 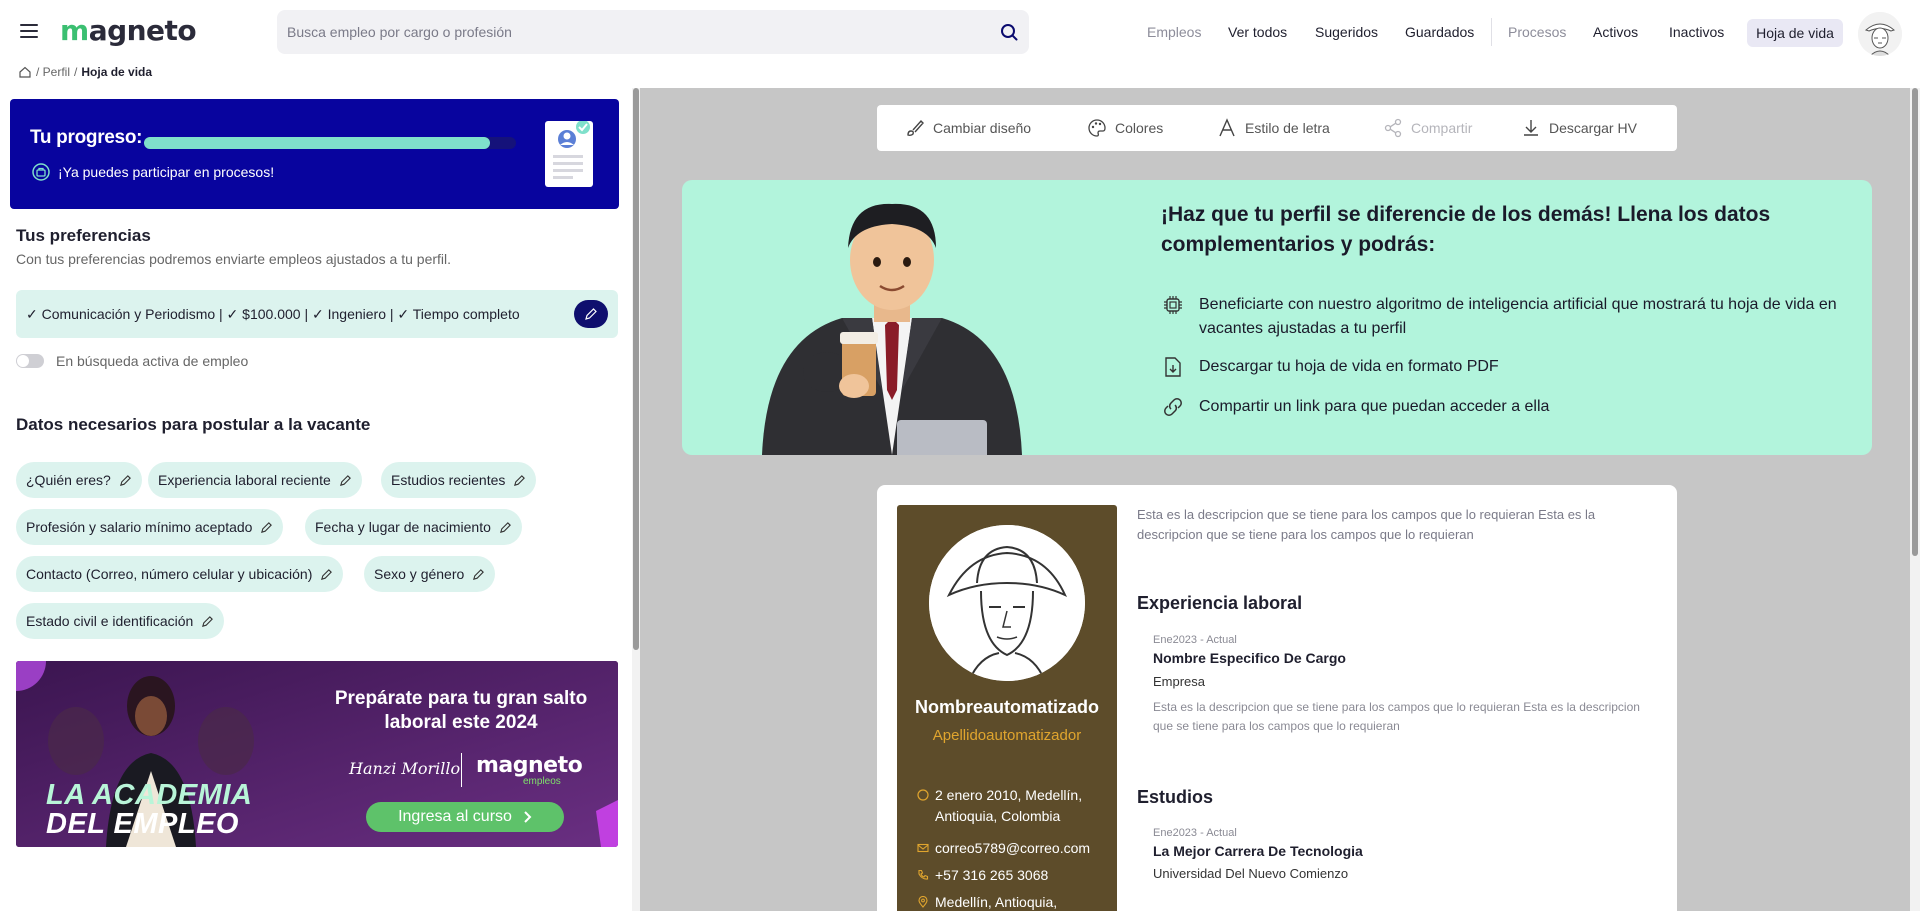 I want to click on left-scrollbar-thumb, so click(x=636, y=369).